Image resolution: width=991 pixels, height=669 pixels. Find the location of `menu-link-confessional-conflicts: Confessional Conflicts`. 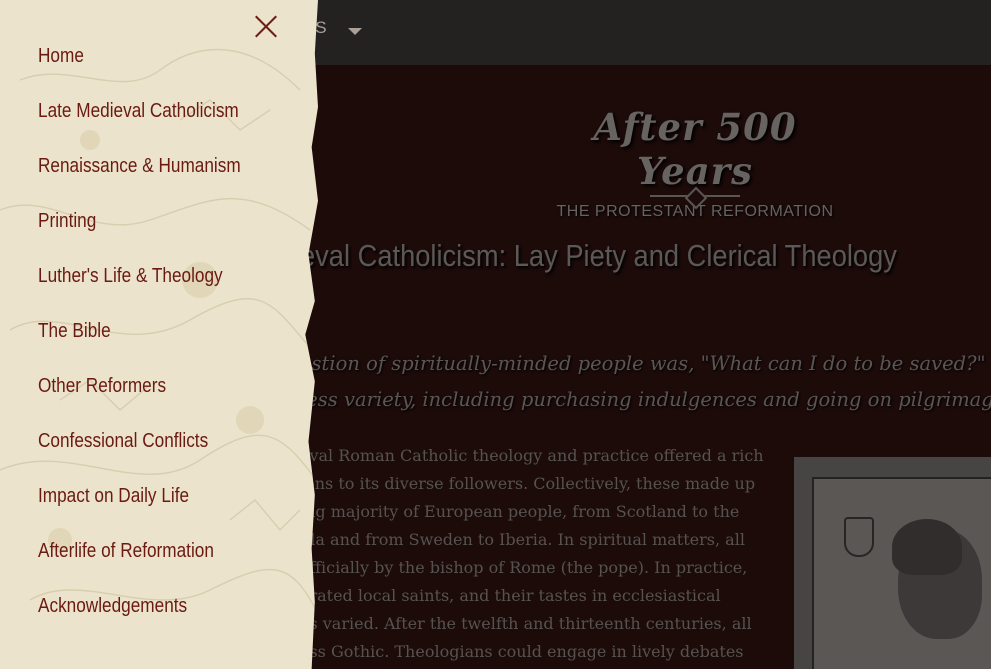

menu-link-confessional-conflicts: Confessional Conflicts is located at coordinates (123, 441).